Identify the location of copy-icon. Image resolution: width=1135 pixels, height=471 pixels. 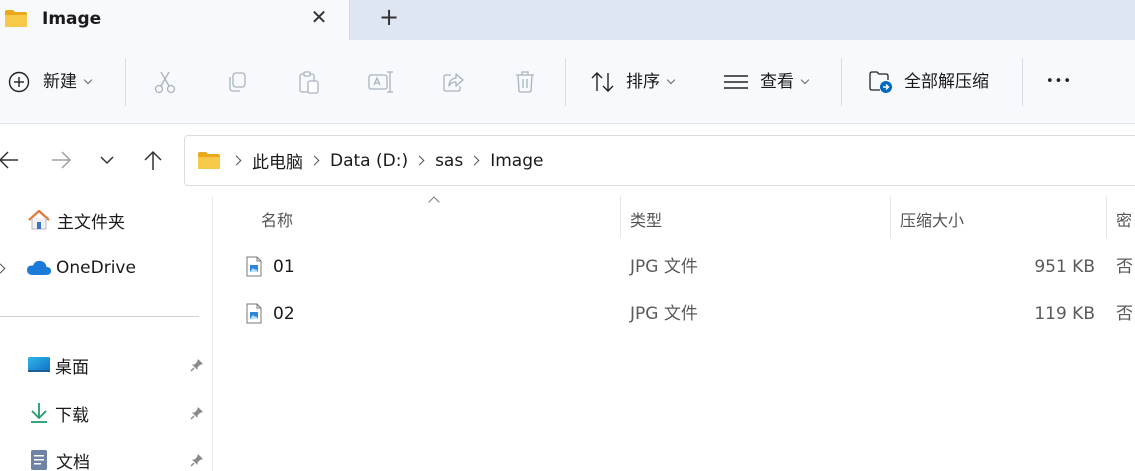
(237, 82).